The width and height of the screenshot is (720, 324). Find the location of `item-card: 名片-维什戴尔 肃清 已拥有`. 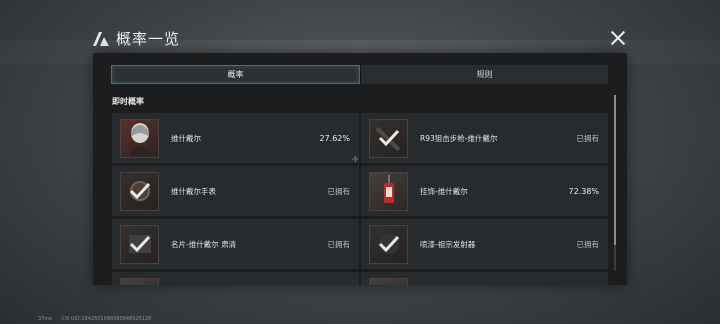

item-card: 名片-维什戴尔 肃清 已拥有 is located at coordinates (235, 244).